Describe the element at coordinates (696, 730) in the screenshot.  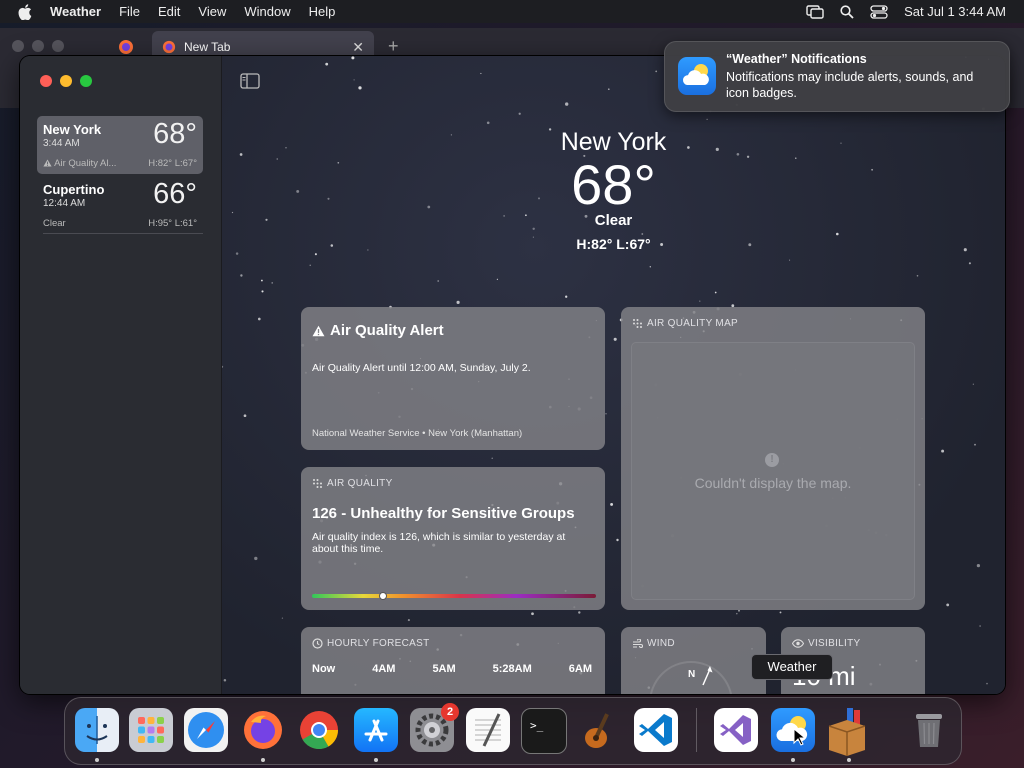
I see `dock-separator` at that location.